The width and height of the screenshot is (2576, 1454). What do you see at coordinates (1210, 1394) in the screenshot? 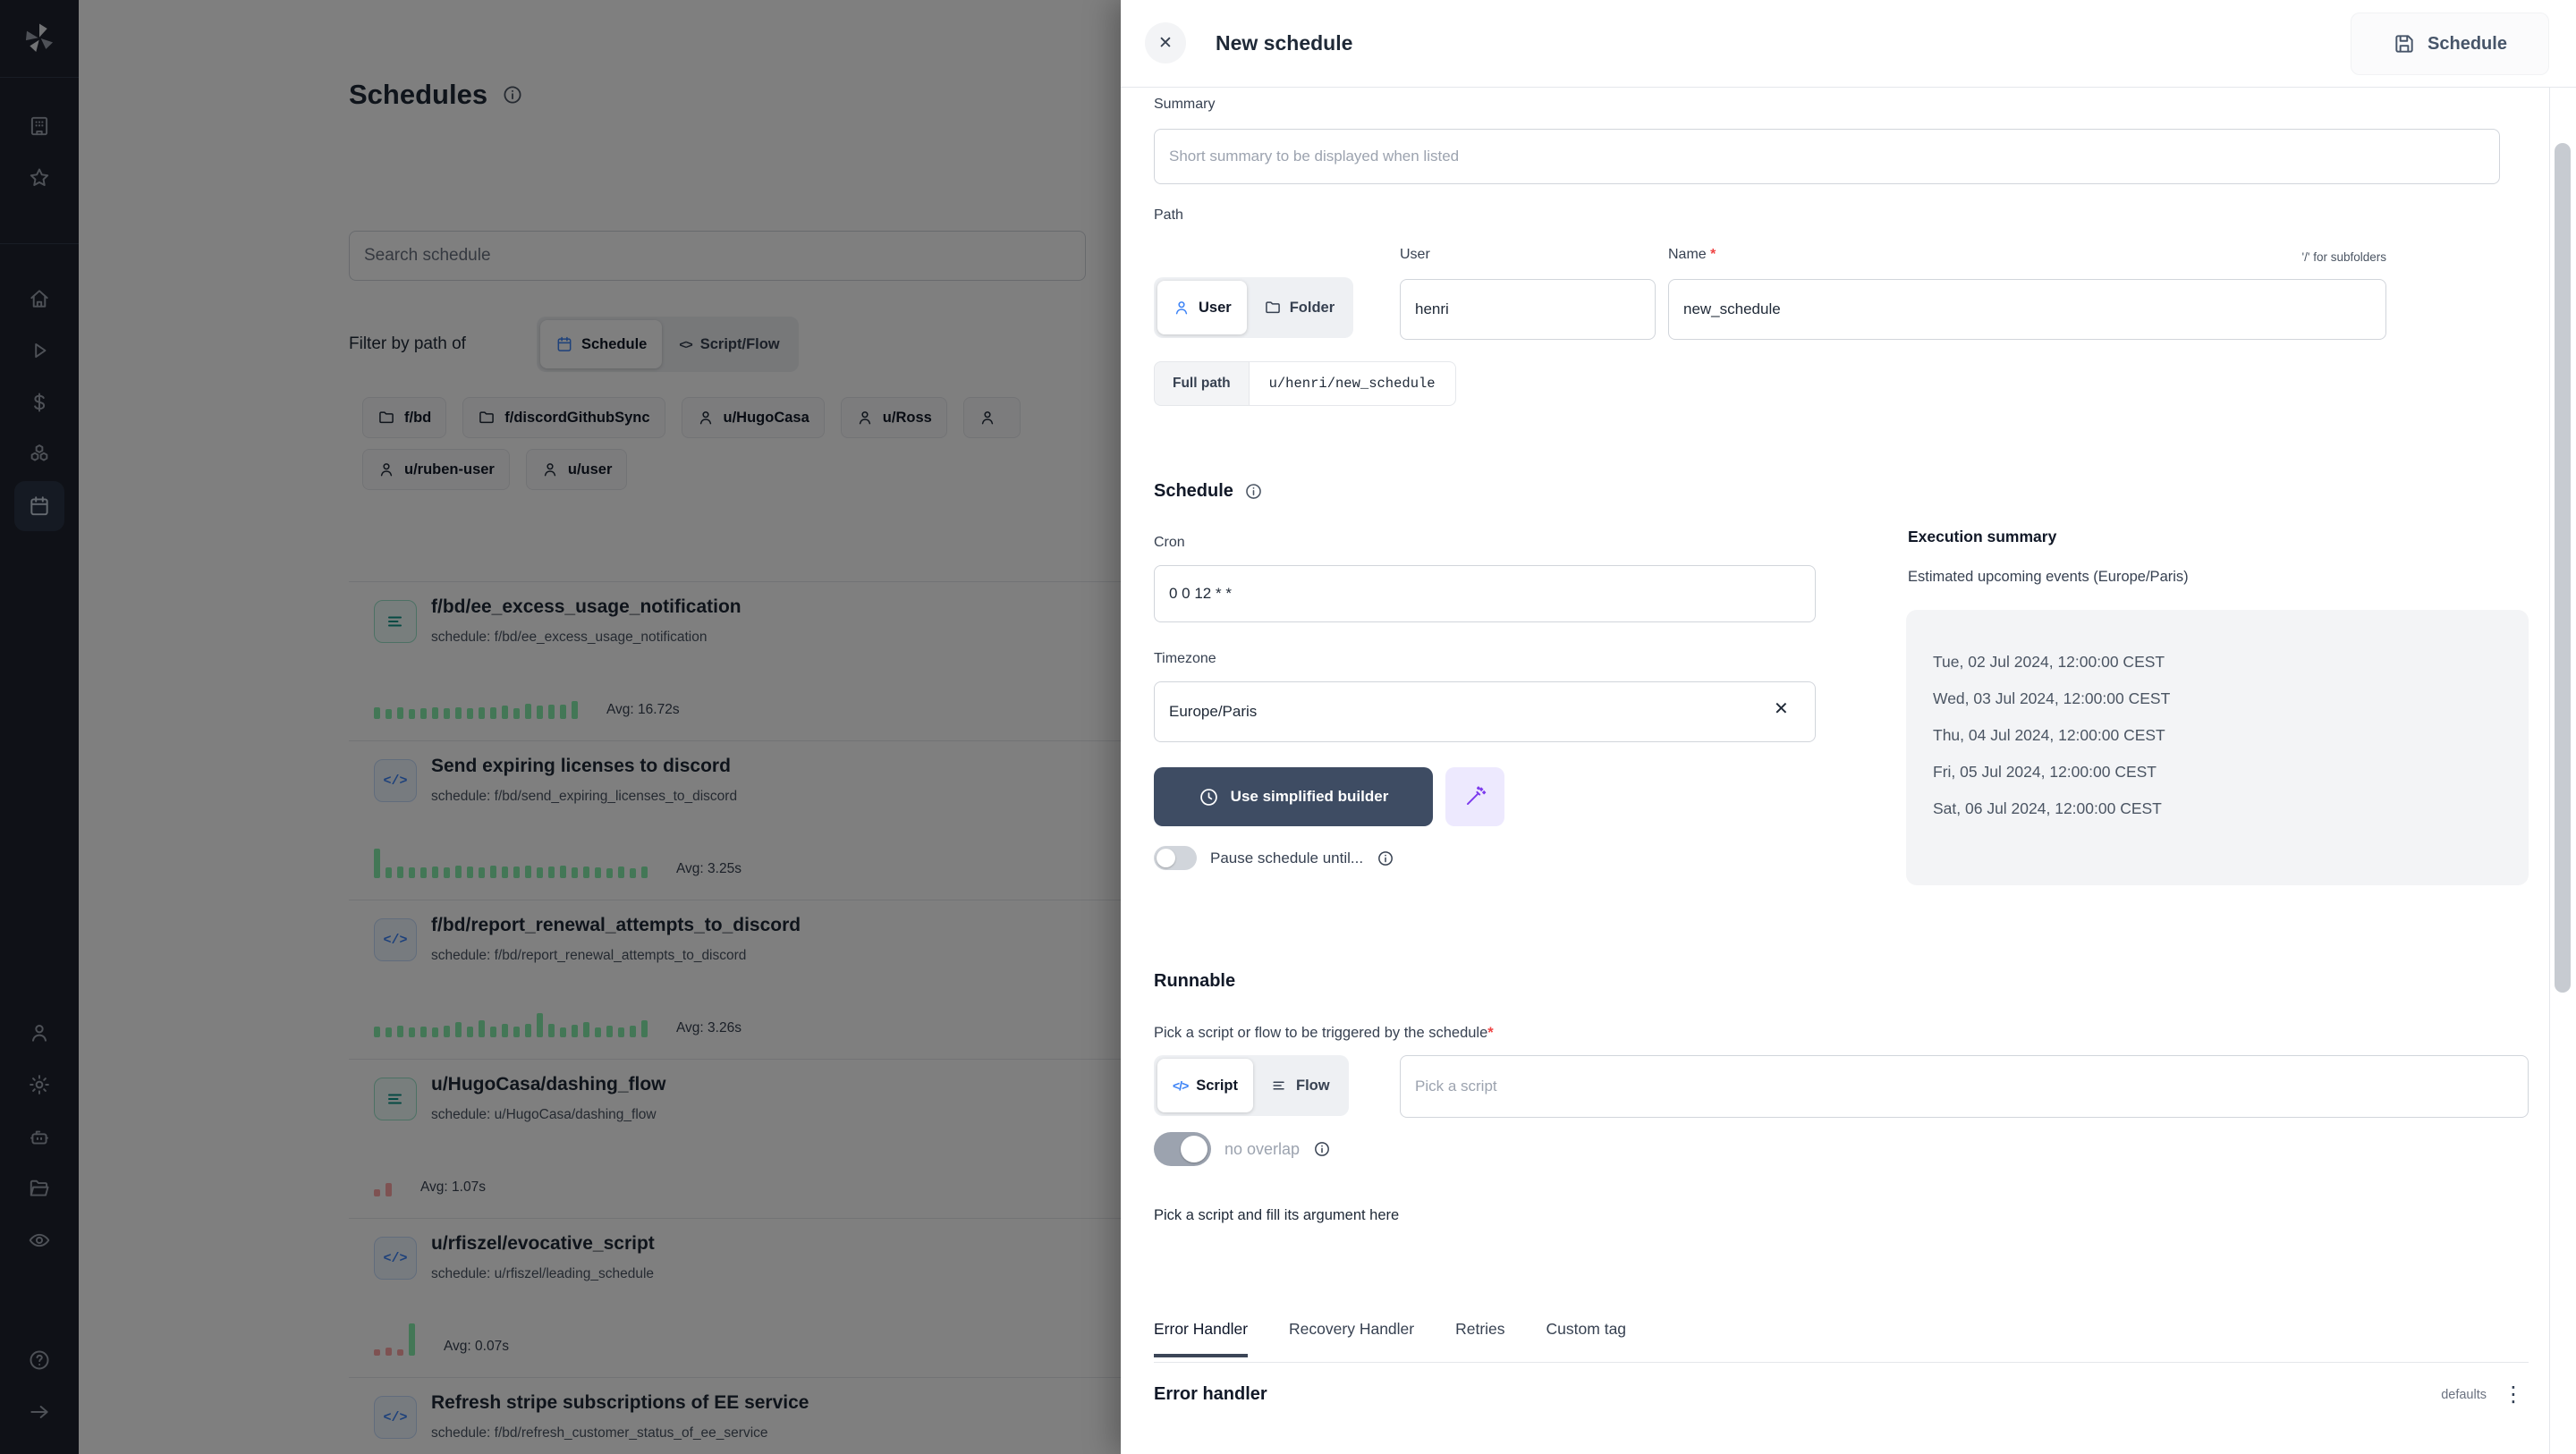
I see `error-handler-heading: Error handler` at bounding box center [1210, 1394].